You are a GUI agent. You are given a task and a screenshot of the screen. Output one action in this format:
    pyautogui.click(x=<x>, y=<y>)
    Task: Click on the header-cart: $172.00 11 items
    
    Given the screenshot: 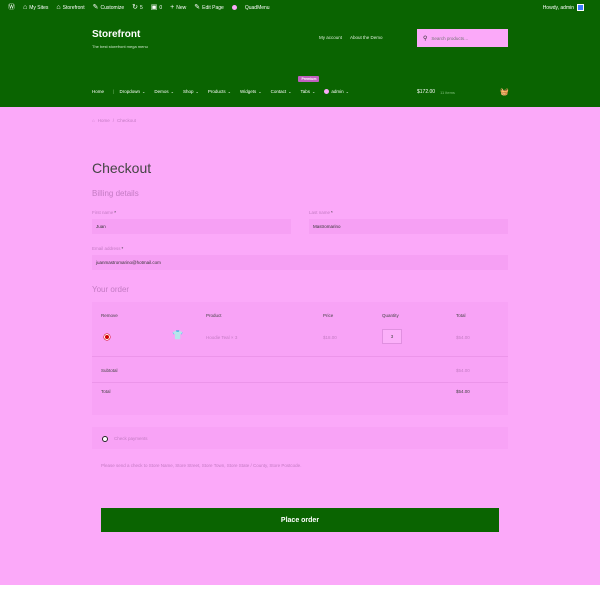 What is the action you would take?
    pyautogui.click(x=436, y=92)
    